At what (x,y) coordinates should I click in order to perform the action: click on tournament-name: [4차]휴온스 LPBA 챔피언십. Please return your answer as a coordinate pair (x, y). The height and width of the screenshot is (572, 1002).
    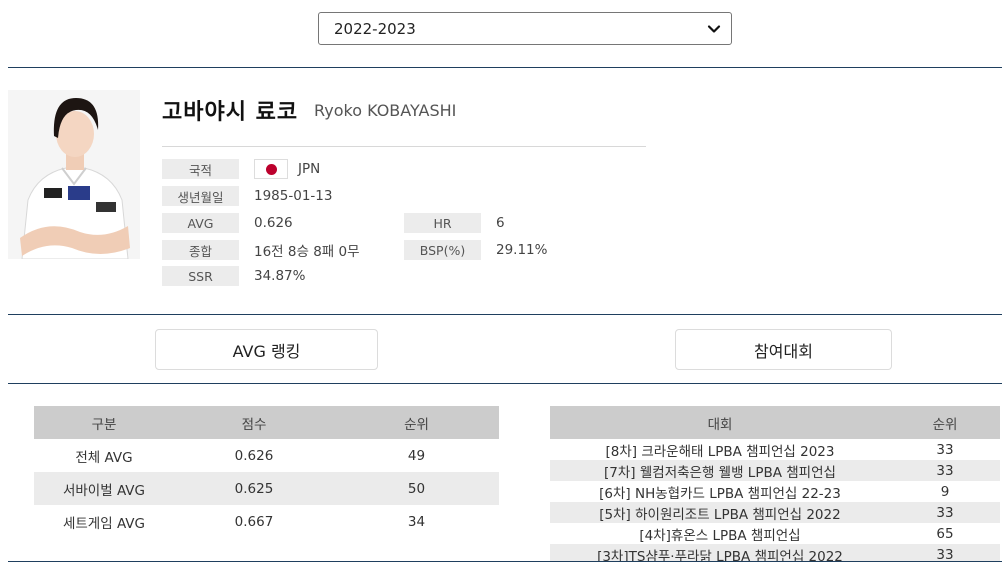
    Looking at the image, I should click on (720, 535).